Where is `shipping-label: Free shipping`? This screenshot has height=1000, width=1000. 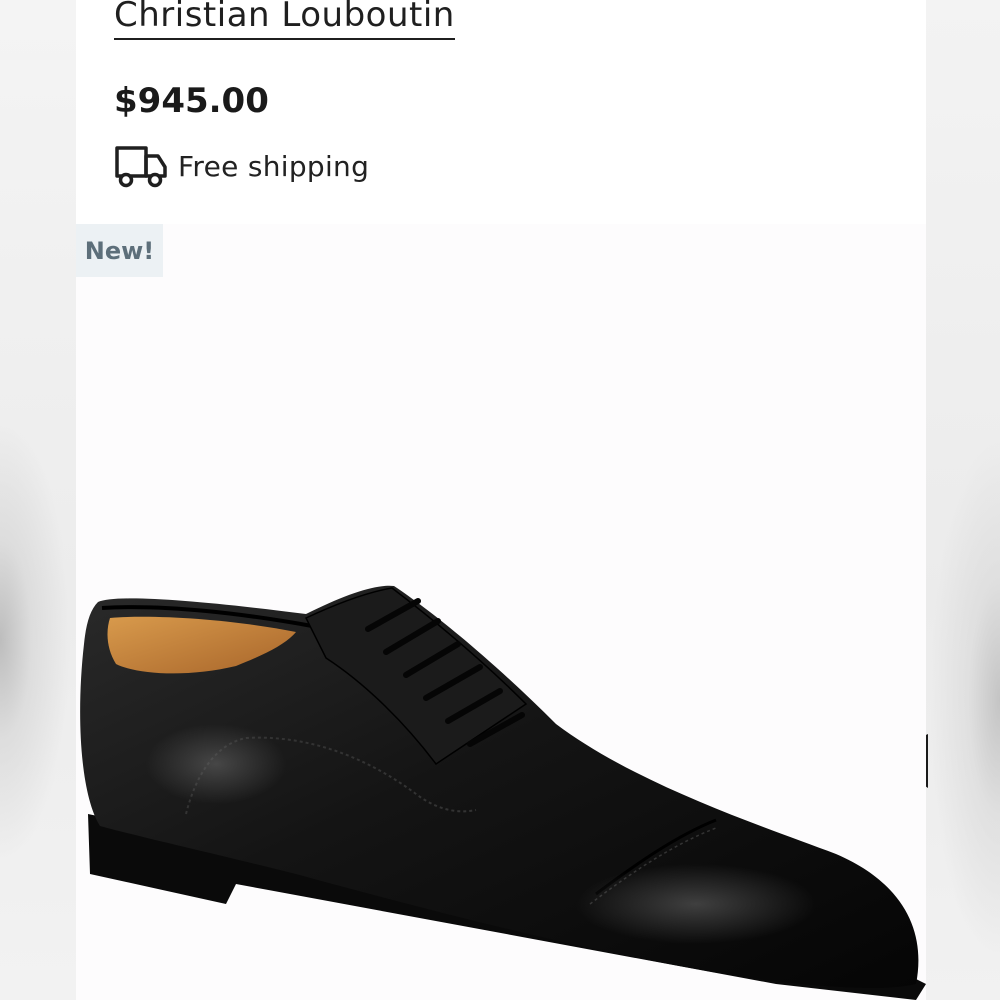
shipping-label: Free shipping is located at coordinates (274, 166).